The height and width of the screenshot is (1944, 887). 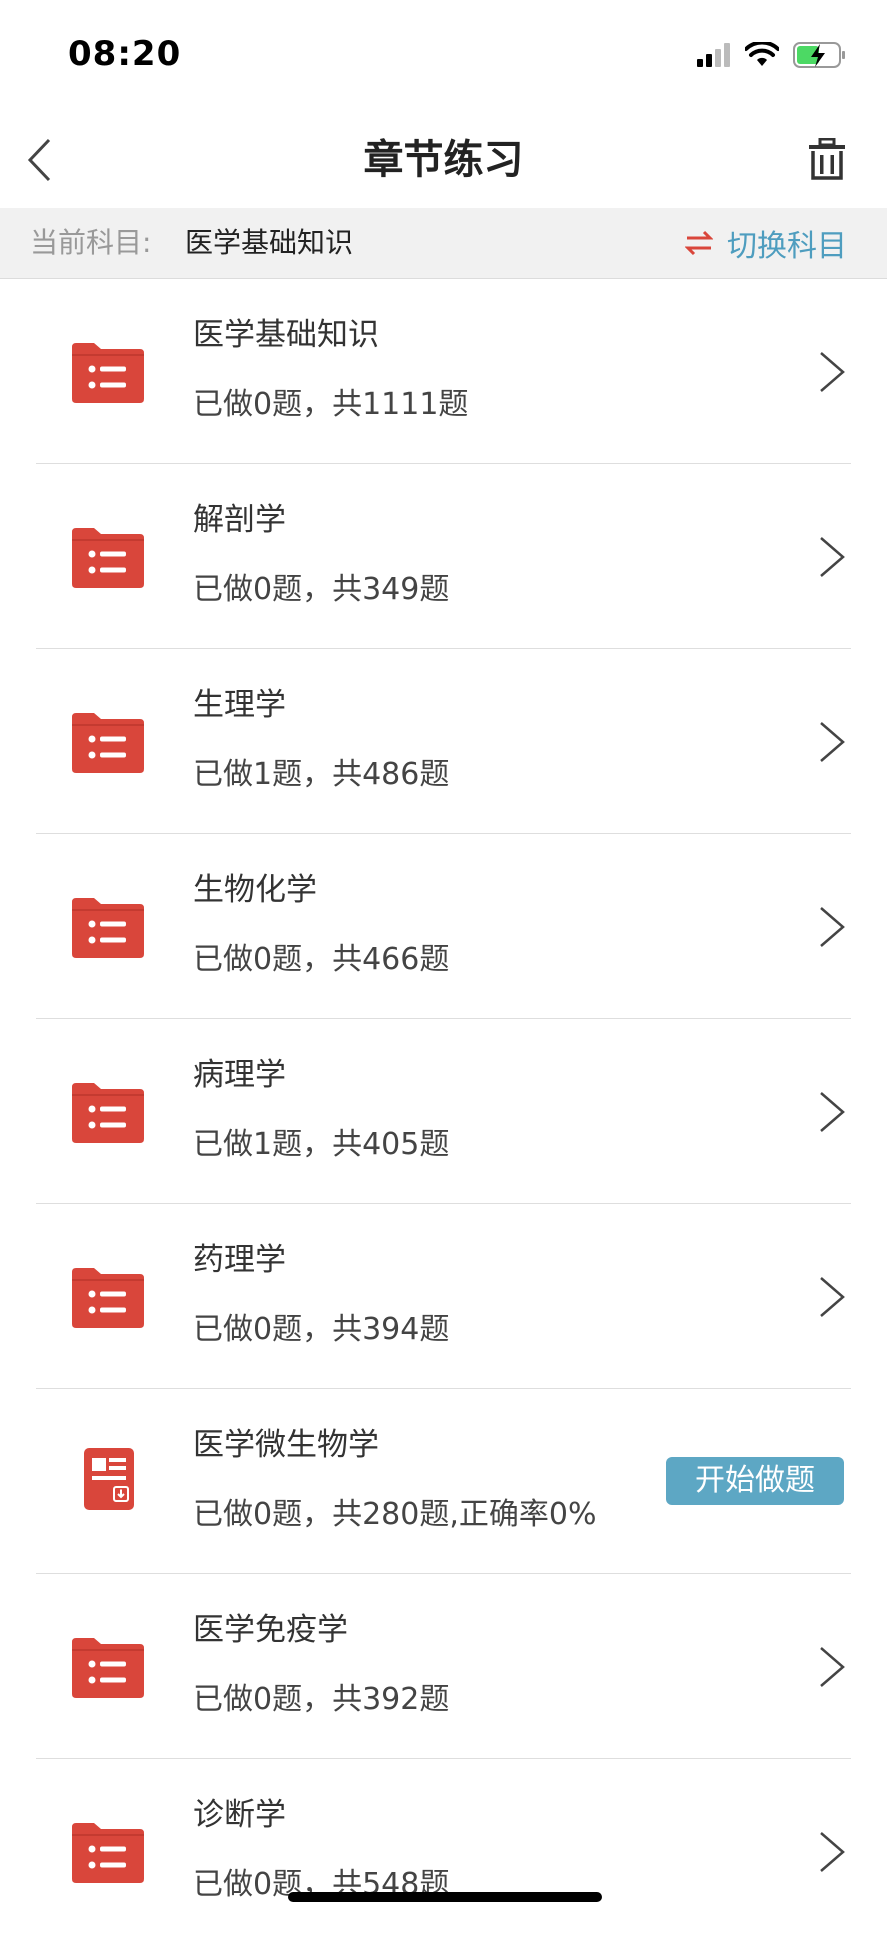 I want to click on chapter-title: 生物化学, so click(x=255, y=890).